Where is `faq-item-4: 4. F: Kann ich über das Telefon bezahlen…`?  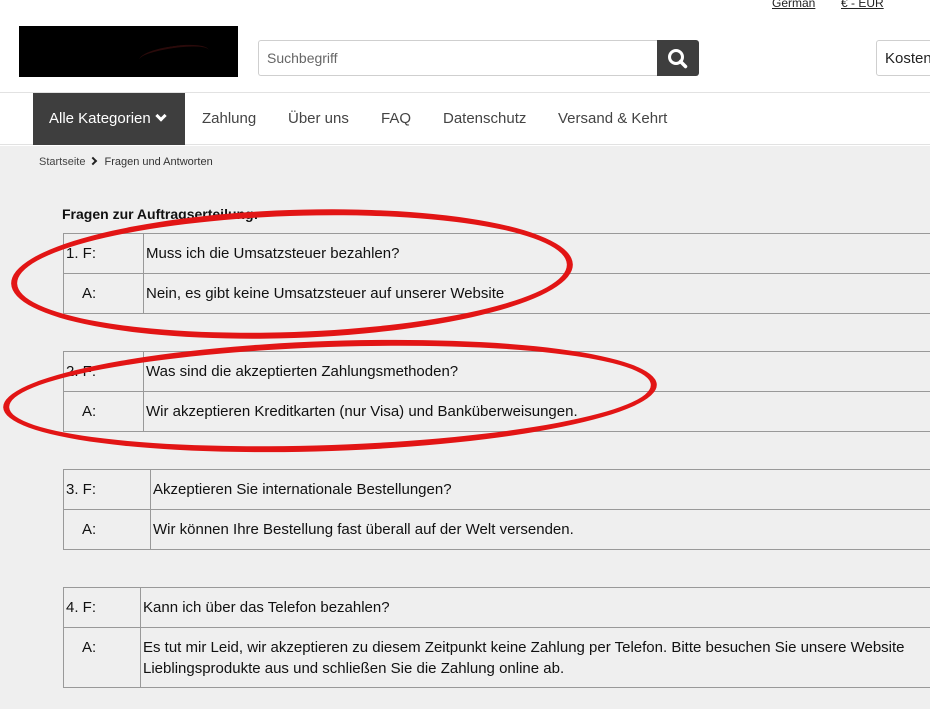
faq-item-4: 4. F: Kann ich über das Telefon bezahlen… is located at coordinates (496, 637).